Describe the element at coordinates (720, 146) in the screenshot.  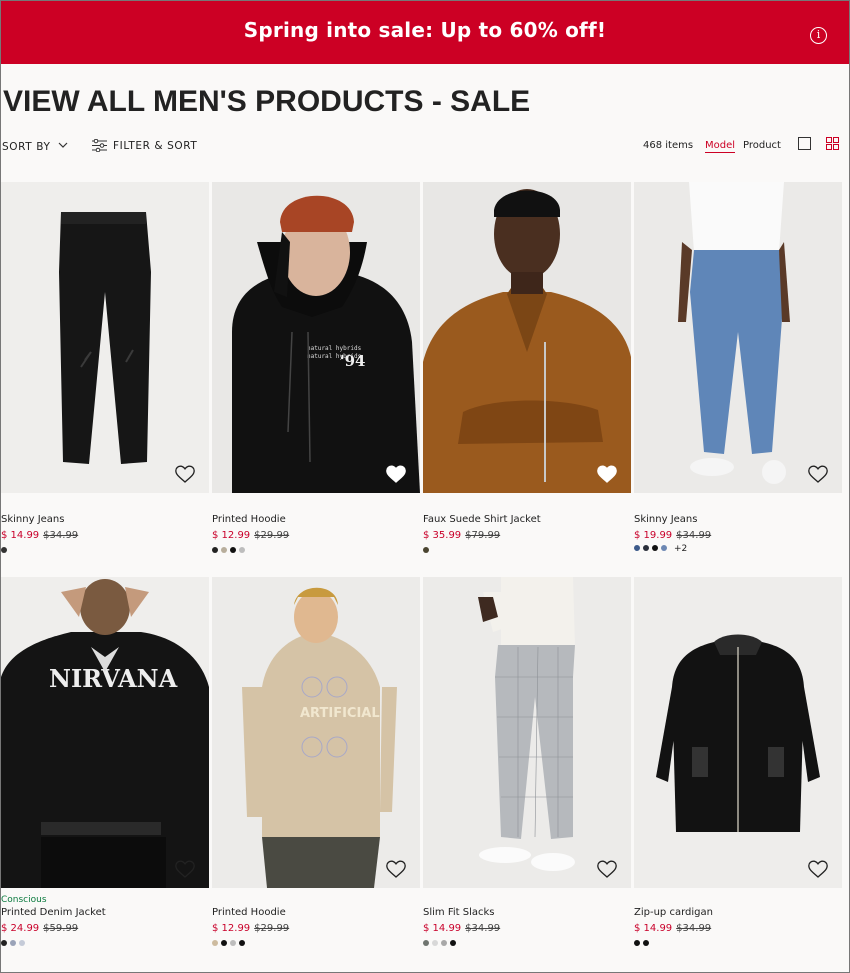
I see `view-model-toggle: Model` at that location.